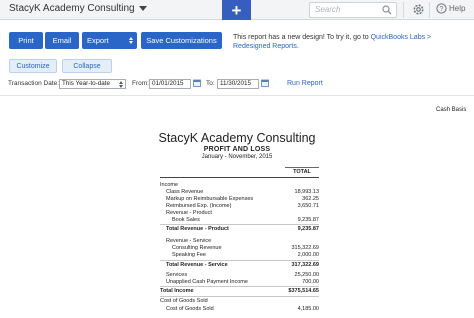  What do you see at coordinates (140, 83) in the screenshot?
I see `from-label: From:` at bounding box center [140, 83].